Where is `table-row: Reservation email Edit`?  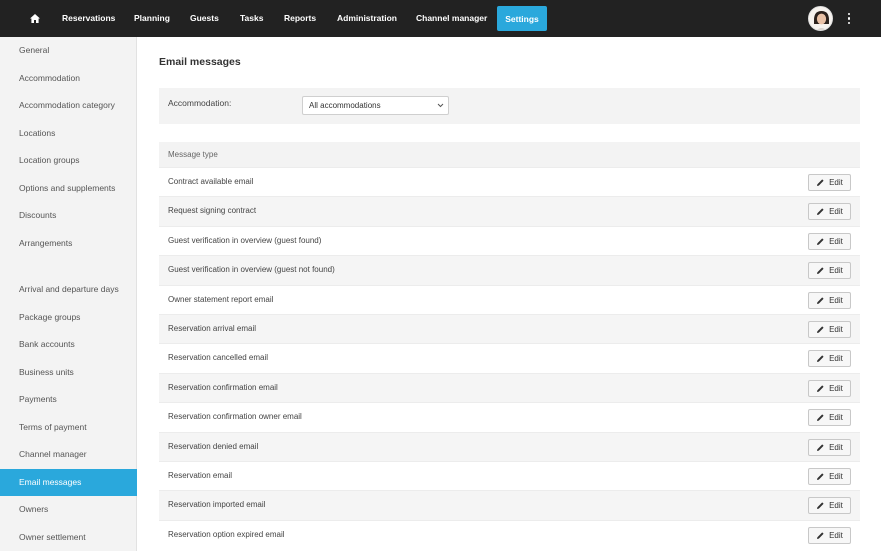
table-row: Reservation email Edit is located at coordinates (509, 475).